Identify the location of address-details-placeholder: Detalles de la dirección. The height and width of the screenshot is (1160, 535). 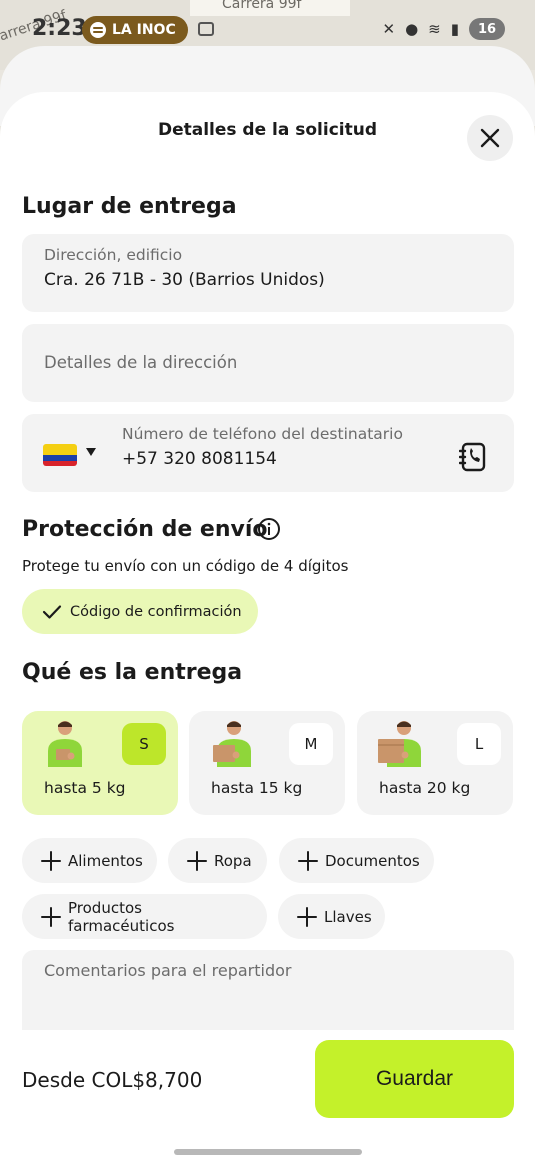
(141, 362).